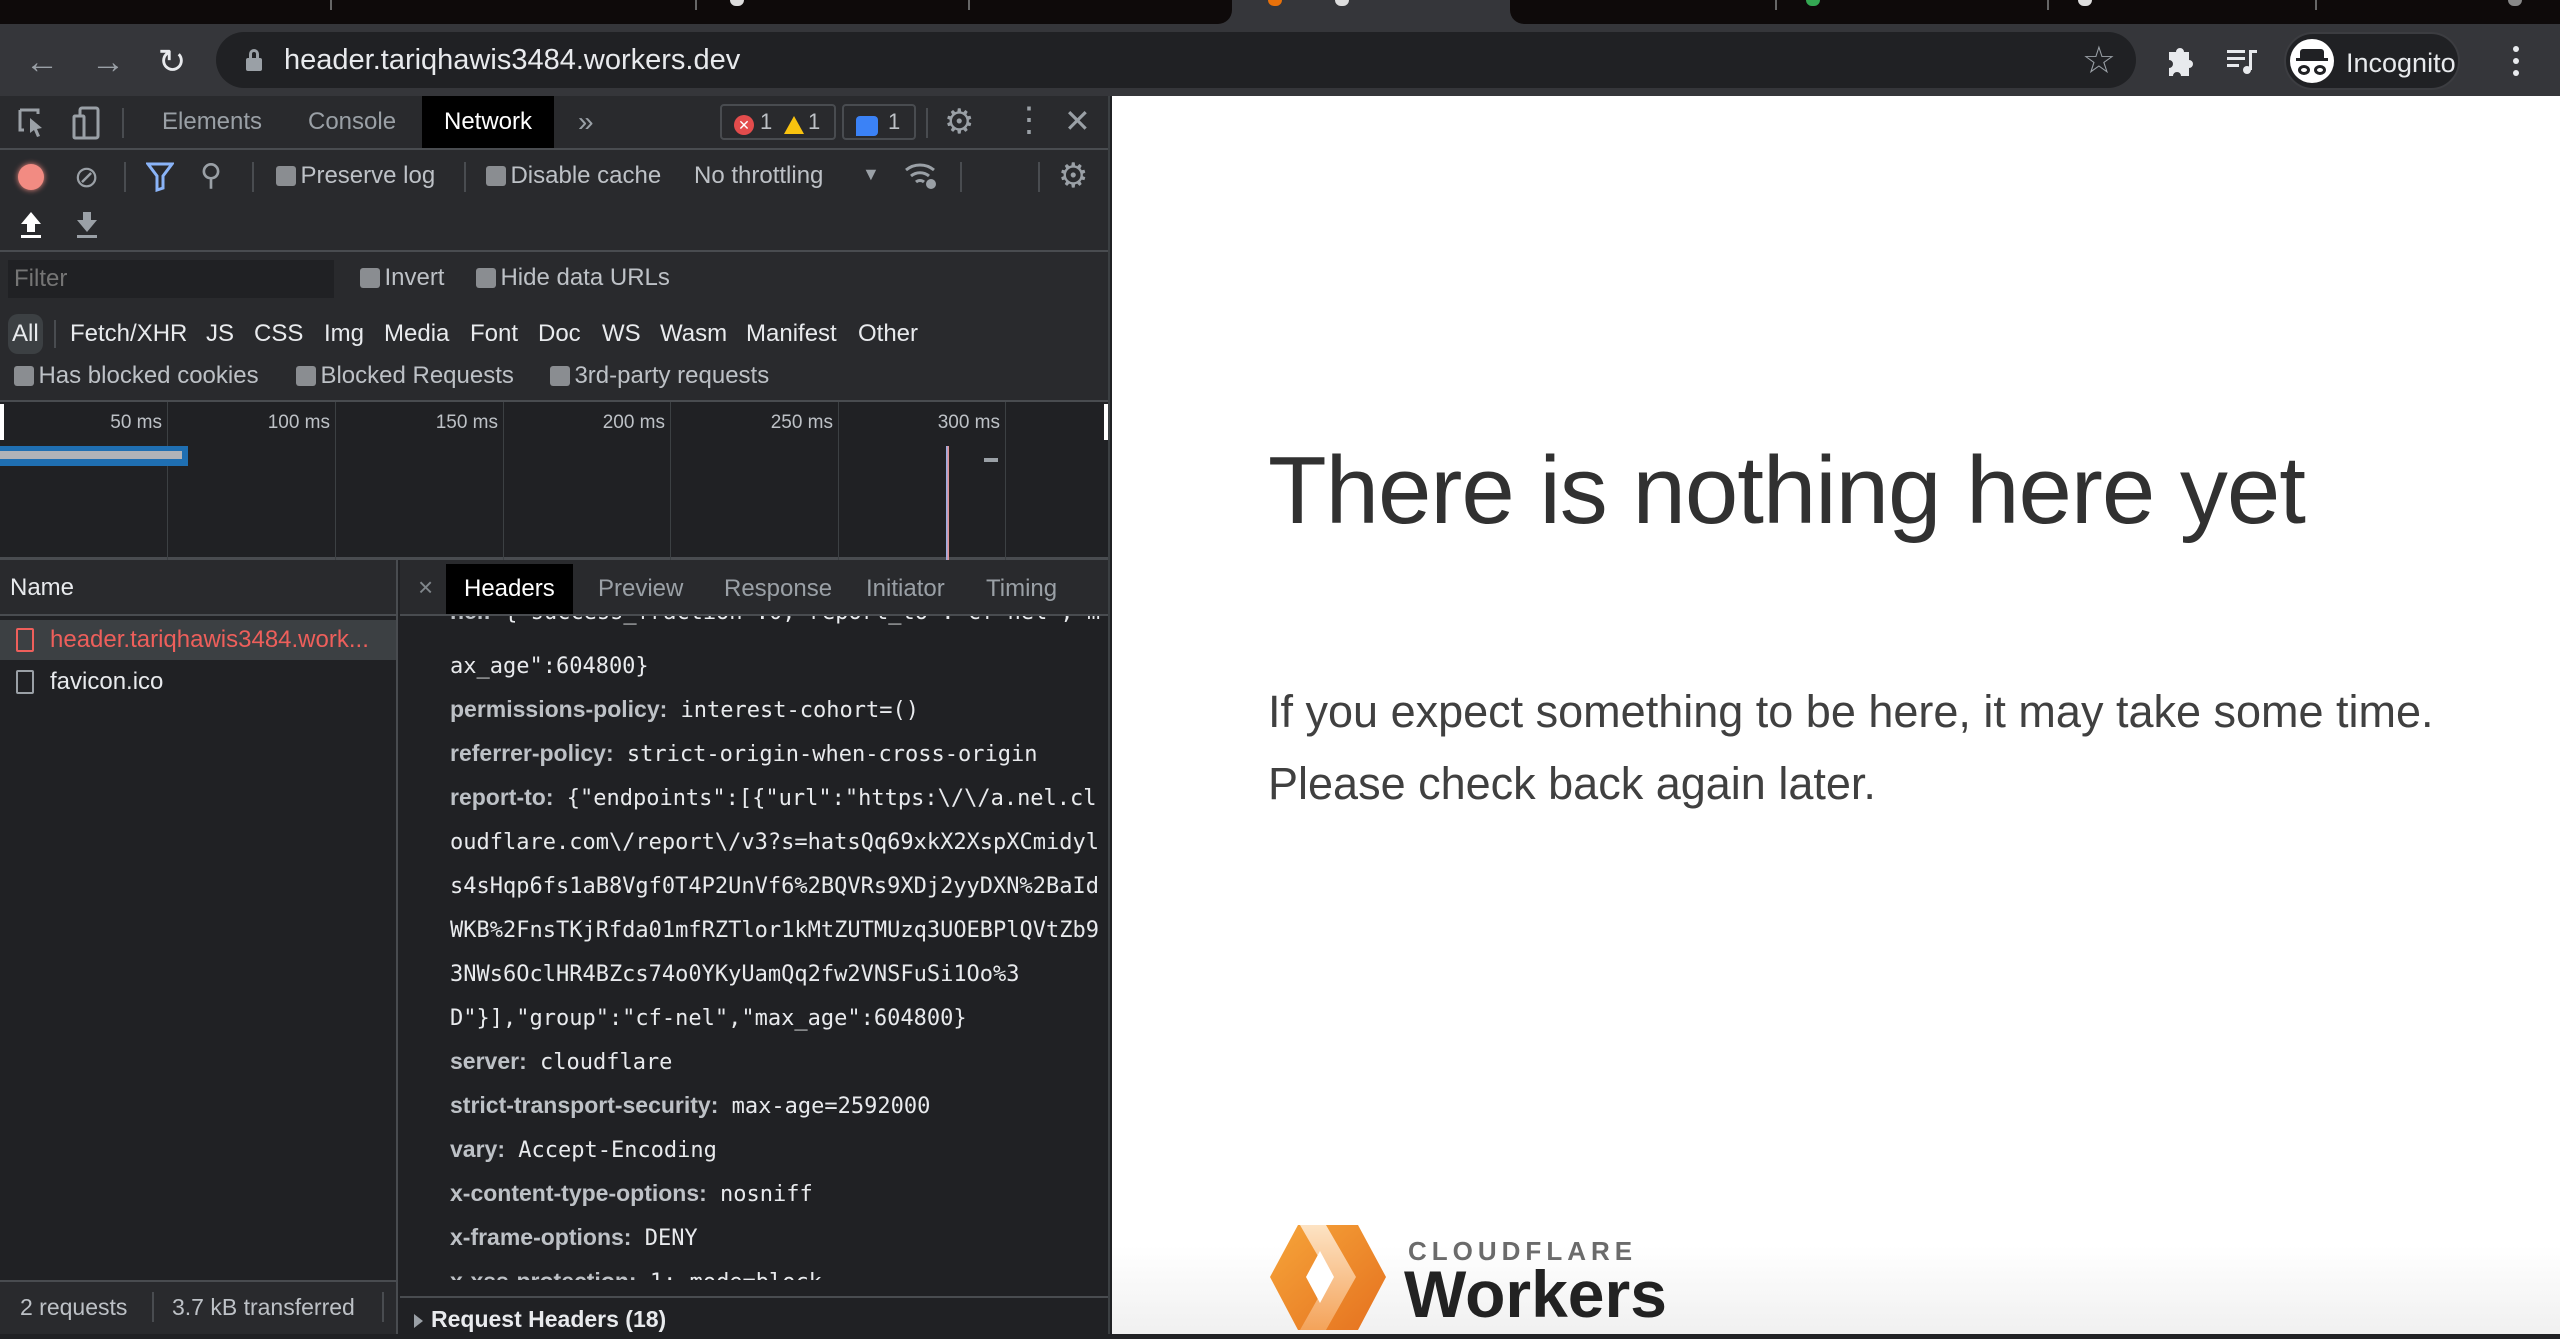 The image size is (2560, 1339). What do you see at coordinates (87, 227) in the screenshot?
I see `export-har-icon` at bounding box center [87, 227].